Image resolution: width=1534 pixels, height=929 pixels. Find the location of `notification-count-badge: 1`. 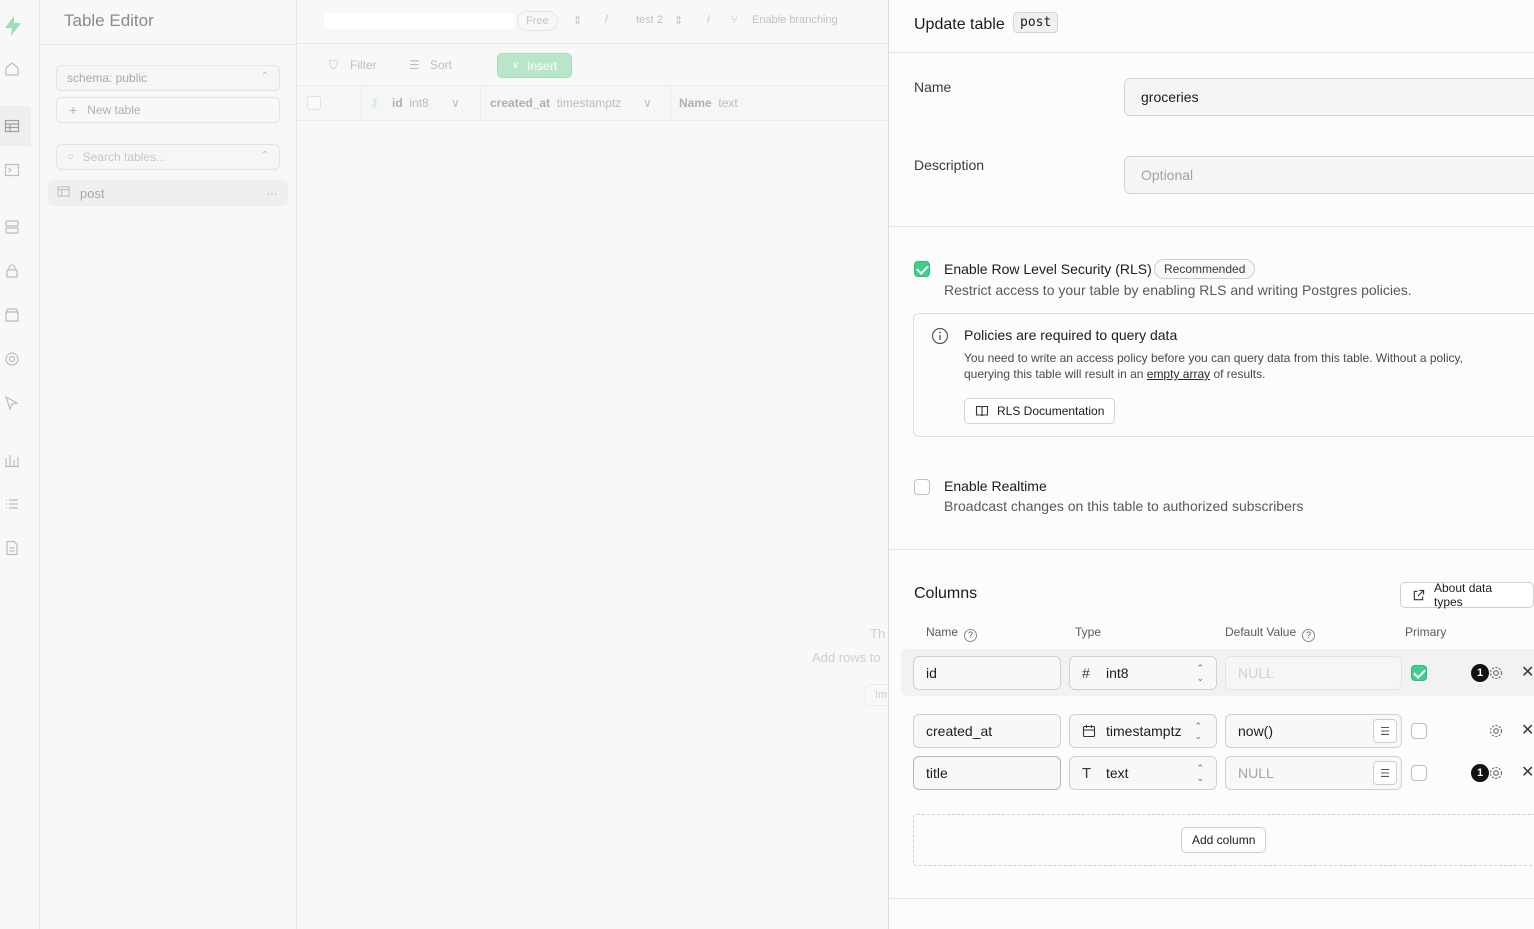

notification-count-badge: 1 is located at coordinates (1480, 673).